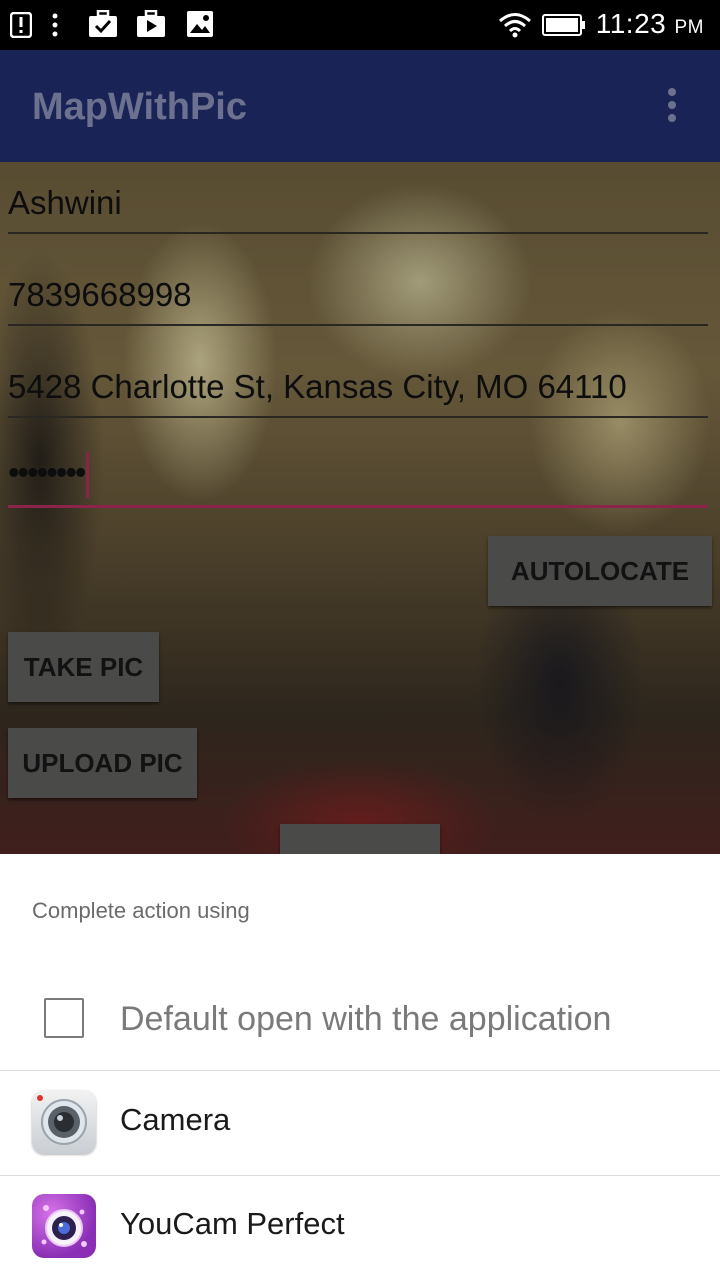  What do you see at coordinates (366, 1019) in the screenshot?
I see `default-label: Default open with the application` at bounding box center [366, 1019].